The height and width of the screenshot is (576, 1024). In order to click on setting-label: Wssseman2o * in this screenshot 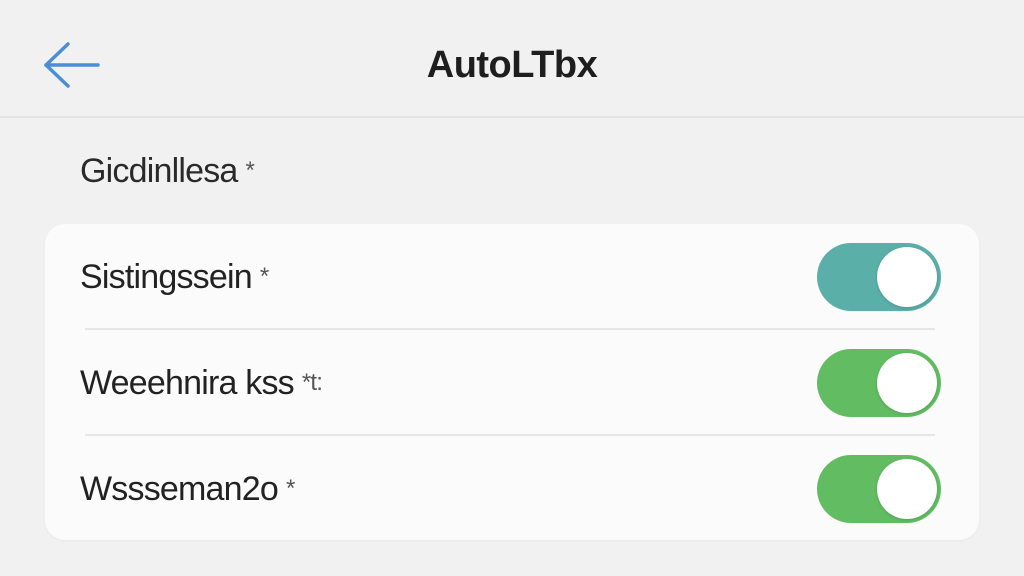, I will do `click(187, 489)`.